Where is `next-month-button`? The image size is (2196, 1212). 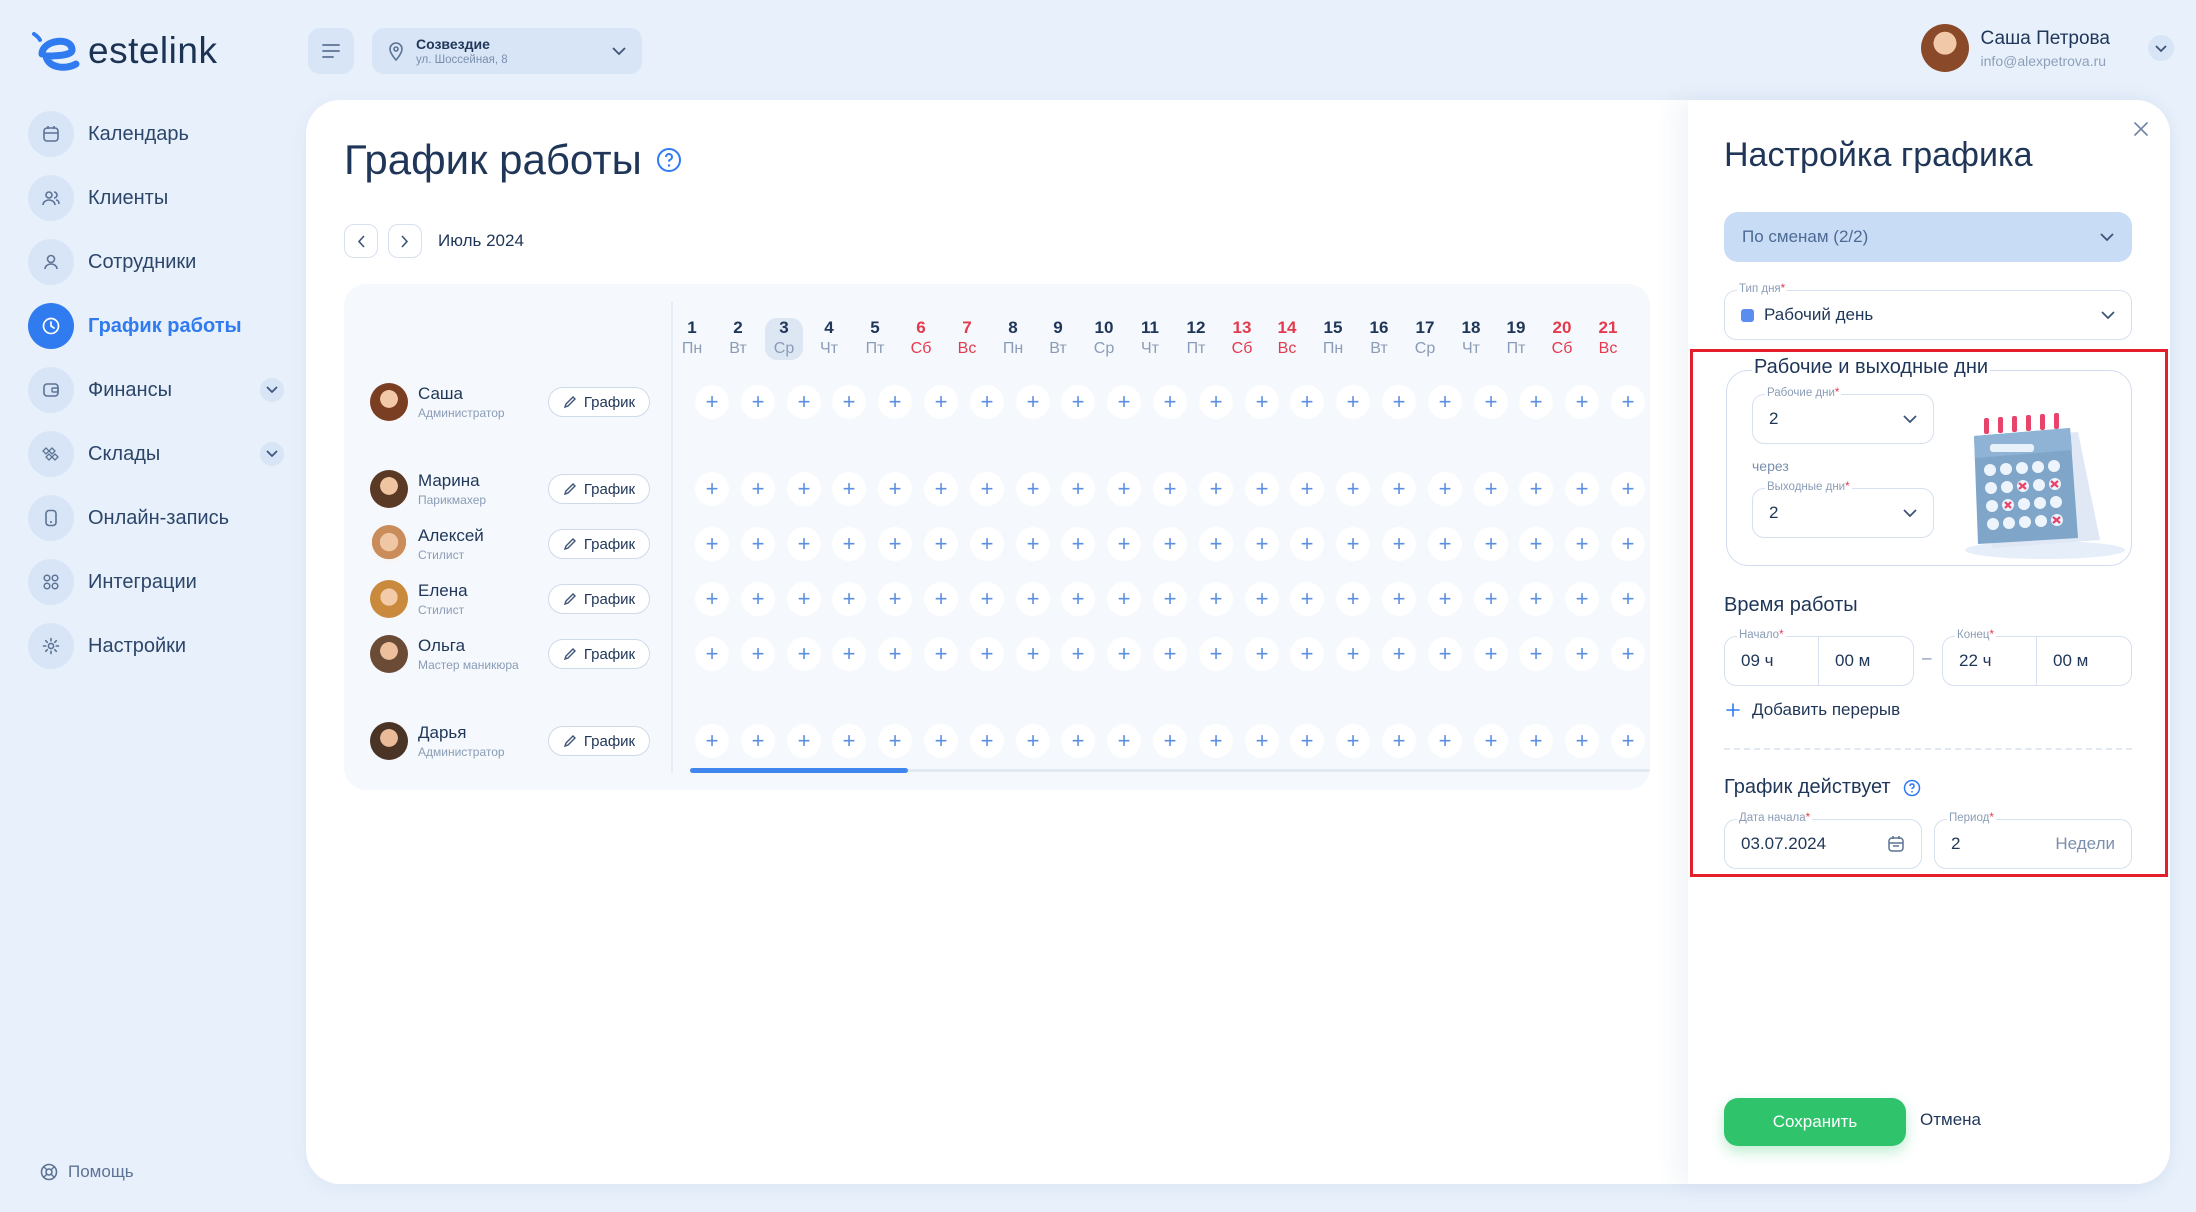 next-month-button is located at coordinates (405, 241).